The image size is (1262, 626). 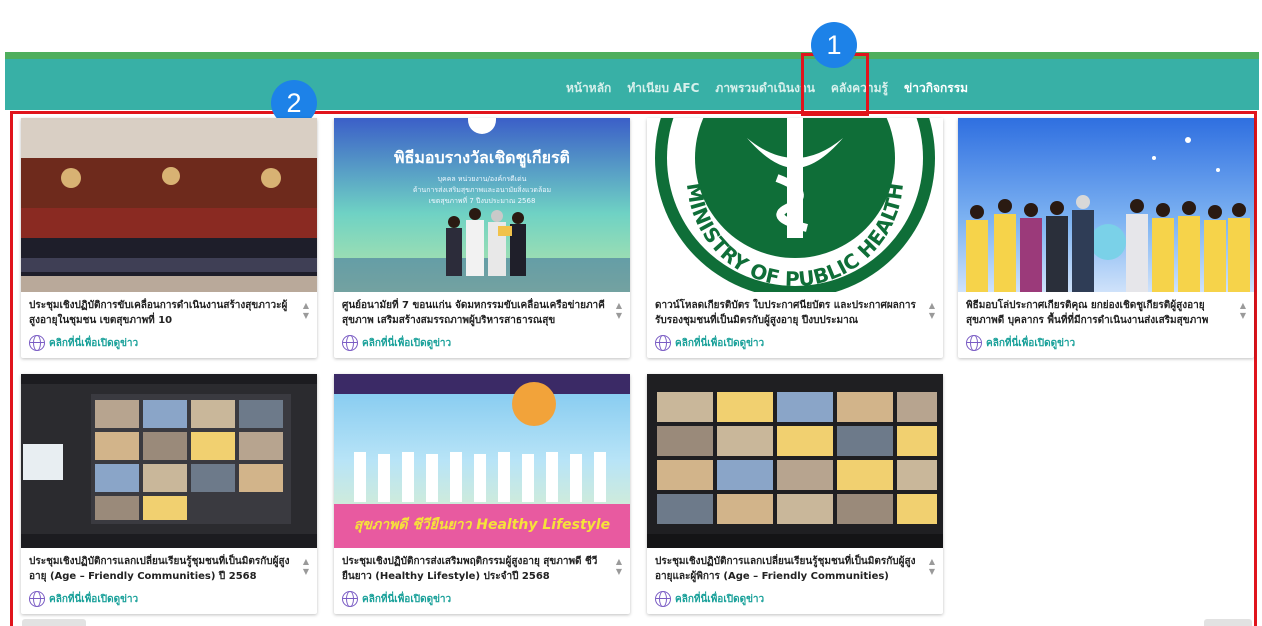 What do you see at coordinates (54, 622) in the screenshot?
I see `carousel-prev-control` at bounding box center [54, 622].